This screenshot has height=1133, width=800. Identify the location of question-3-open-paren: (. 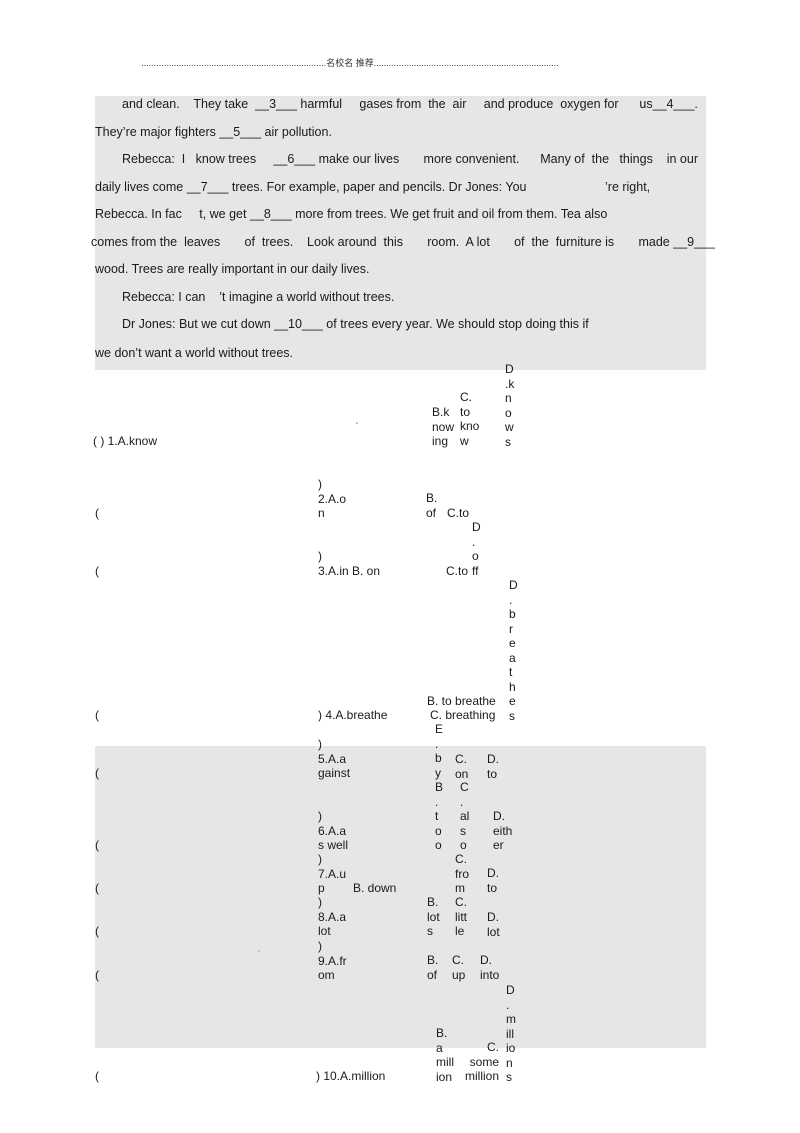
(97, 571).